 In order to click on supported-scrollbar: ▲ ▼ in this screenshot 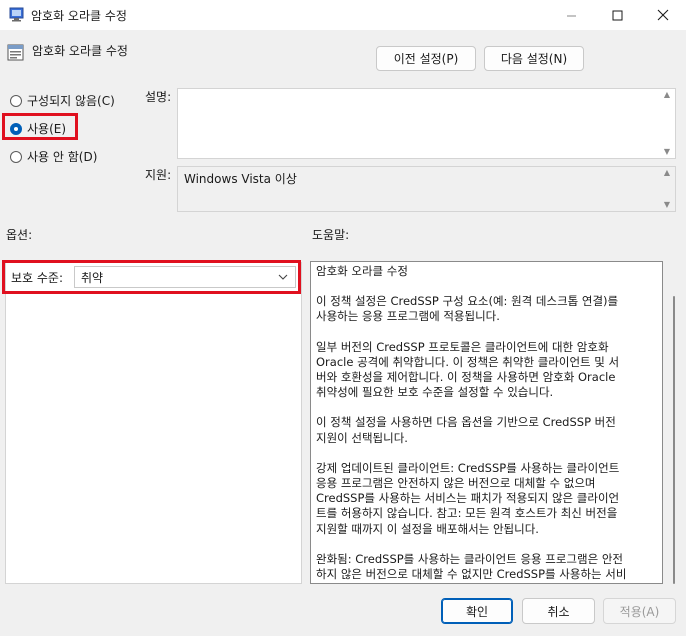, I will do `click(667, 189)`.